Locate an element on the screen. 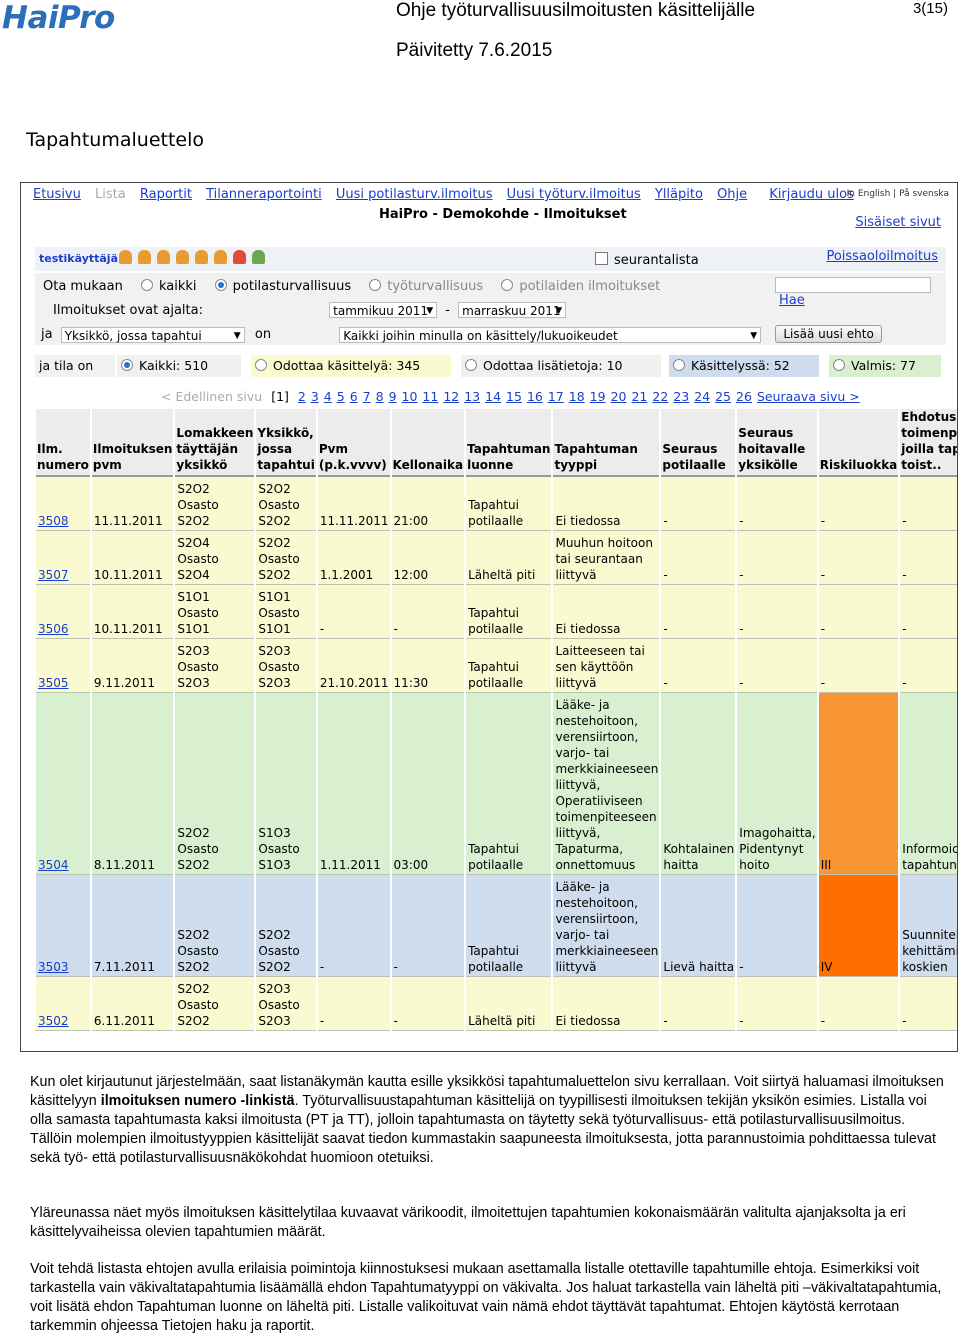 This screenshot has height=1336, width=960. haipro-logo: HaiPro is located at coordinates (58, 18).